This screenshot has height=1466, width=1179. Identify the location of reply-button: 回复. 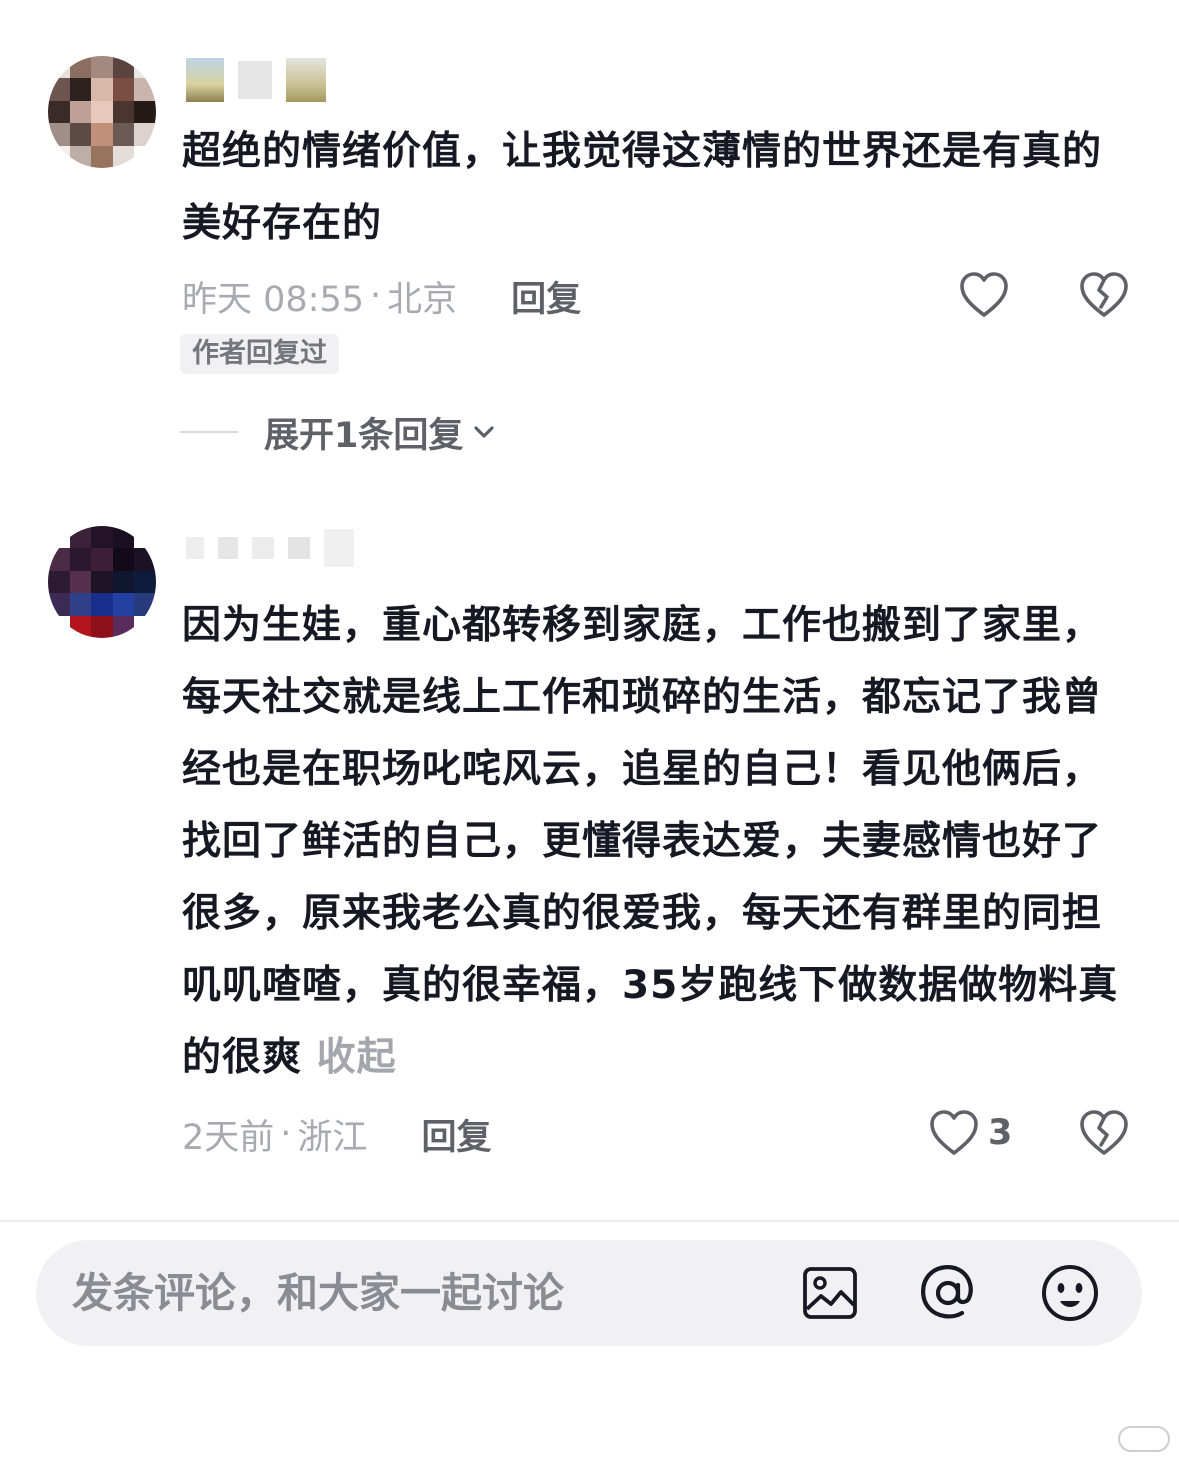
(456, 1134).